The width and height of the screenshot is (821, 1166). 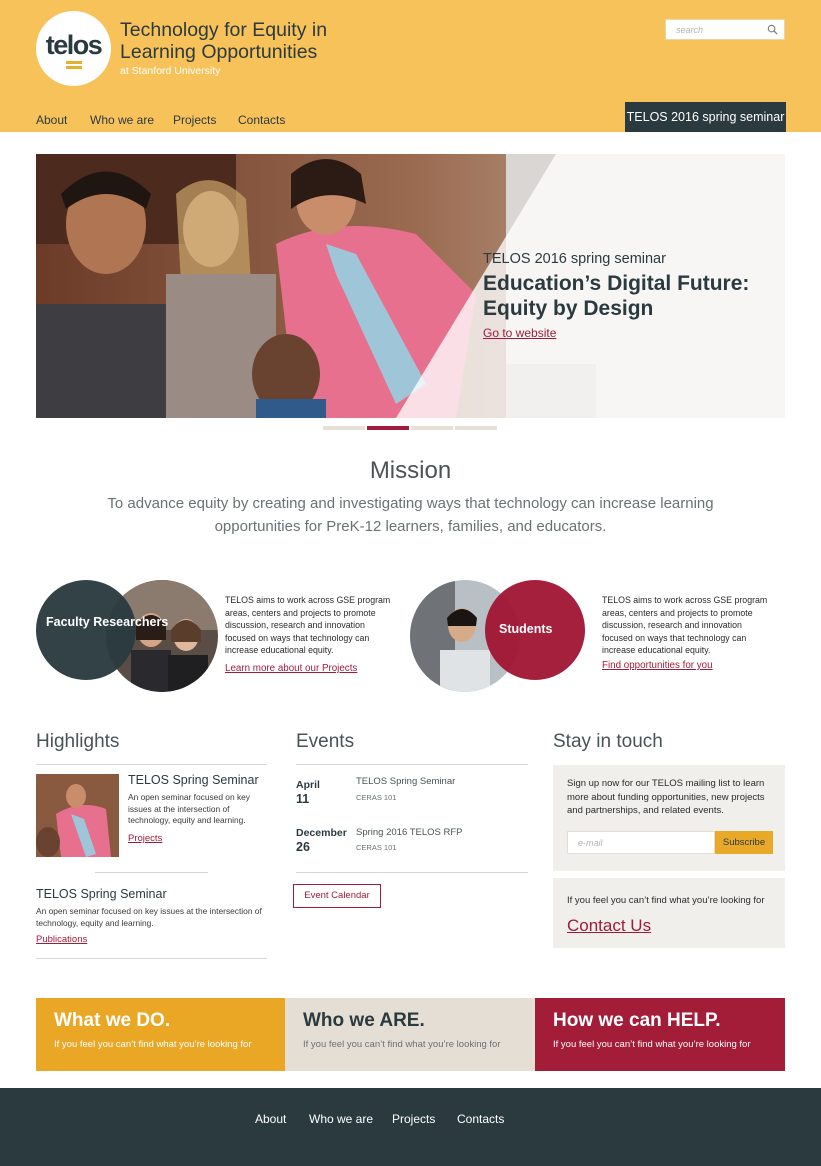 I want to click on telos-logo: telos, so click(x=73, y=48).